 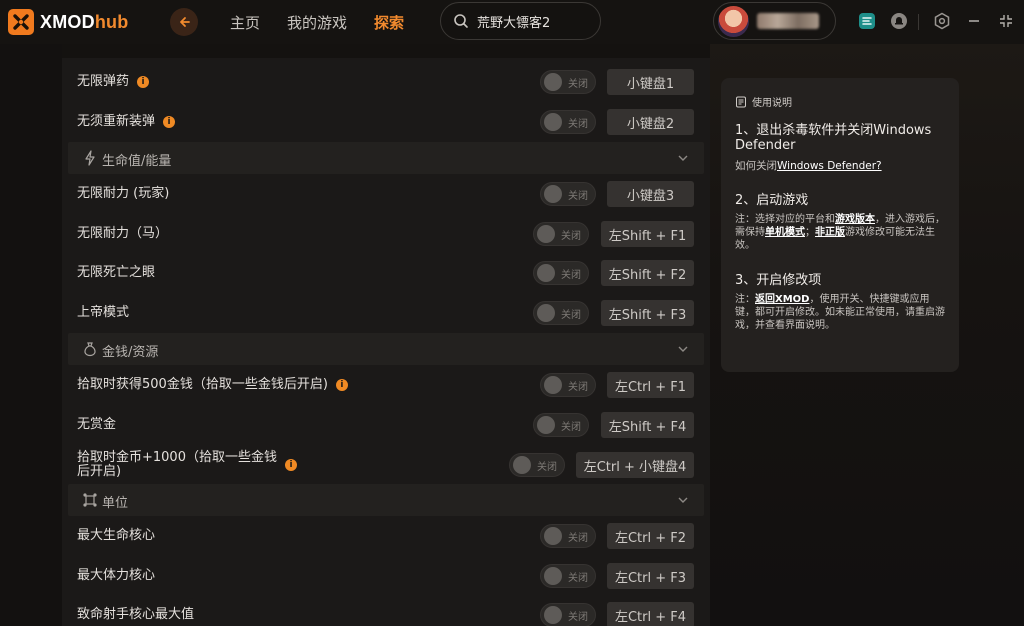 I want to click on section-money-resources: 金钱/资源, so click(x=386, y=349).